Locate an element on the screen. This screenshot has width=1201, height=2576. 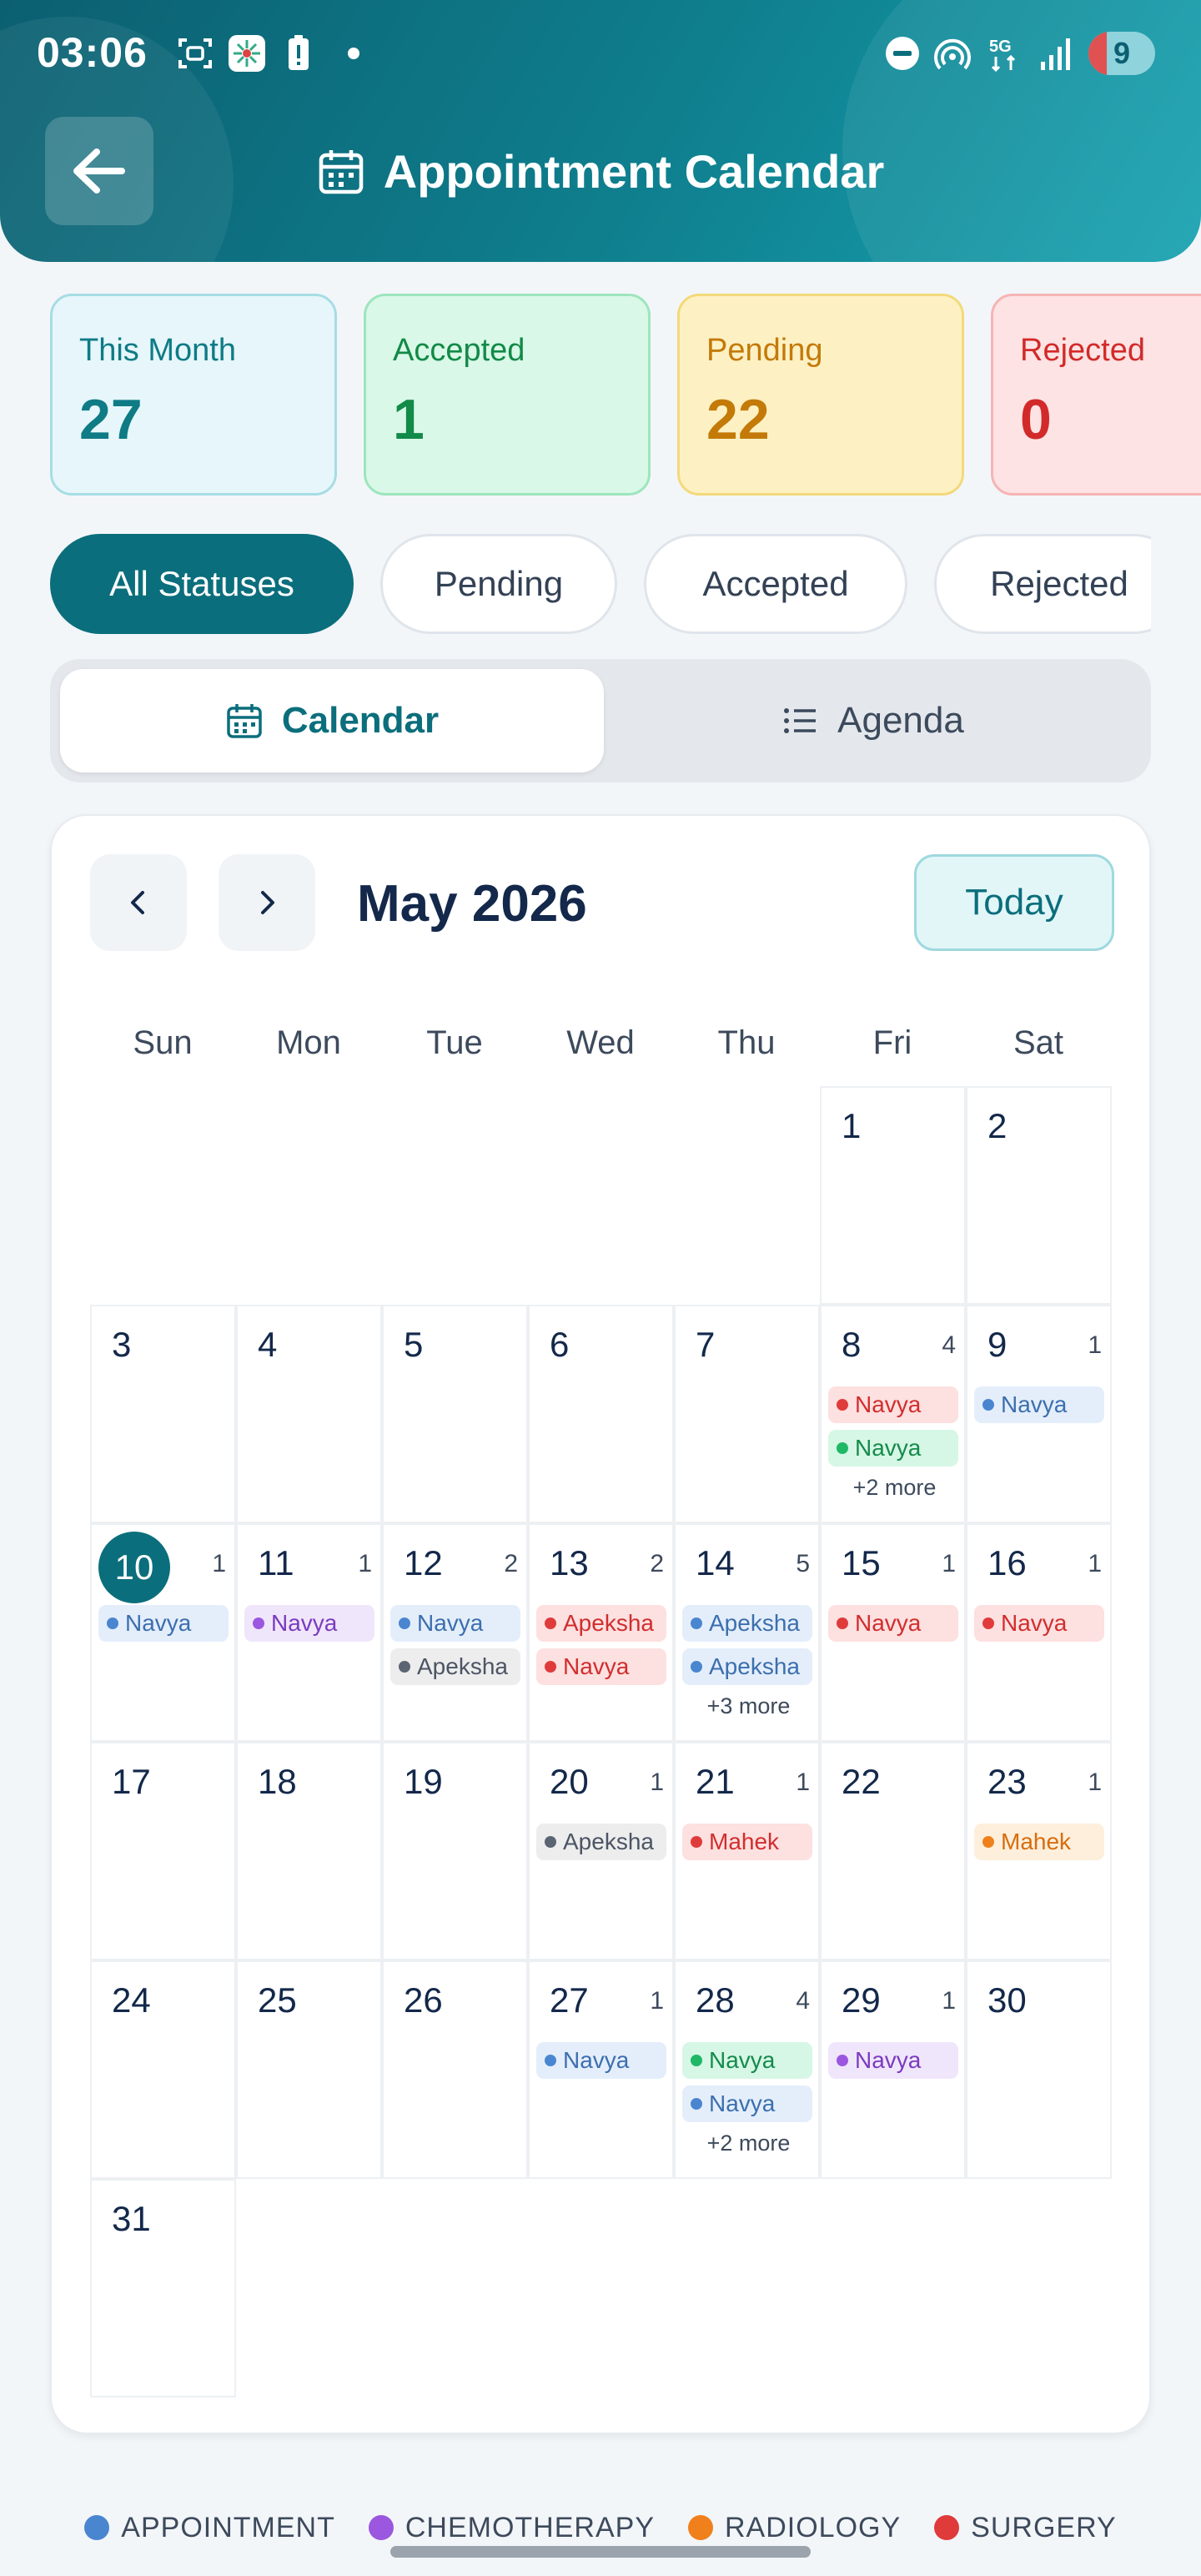
event-count: 4 is located at coordinates (803, 2001).